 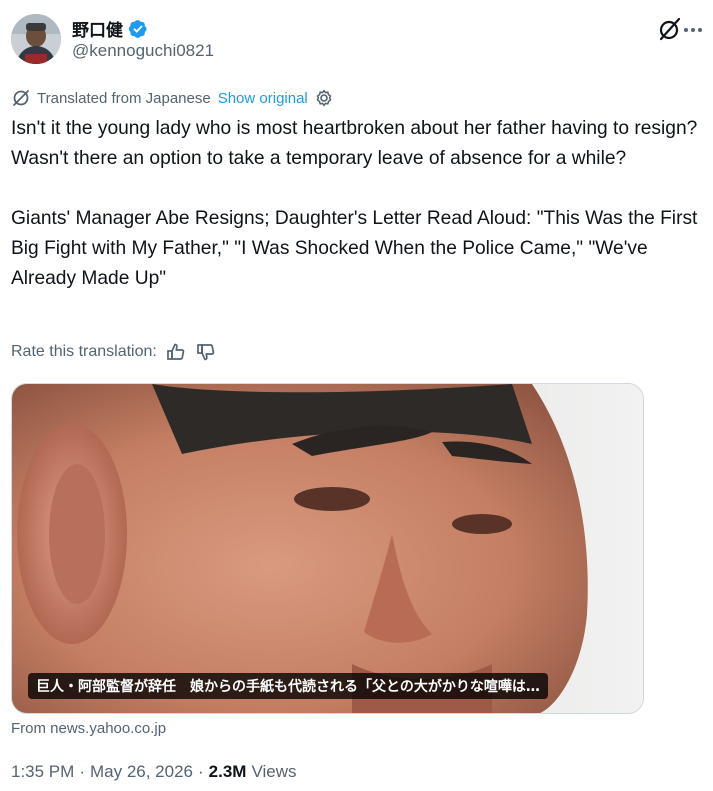 What do you see at coordinates (36, 39) in the screenshot?
I see `avatar` at bounding box center [36, 39].